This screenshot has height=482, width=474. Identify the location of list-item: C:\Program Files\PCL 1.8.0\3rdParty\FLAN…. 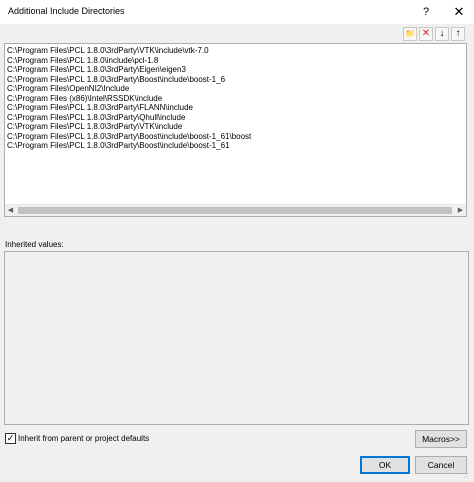
(129, 108).